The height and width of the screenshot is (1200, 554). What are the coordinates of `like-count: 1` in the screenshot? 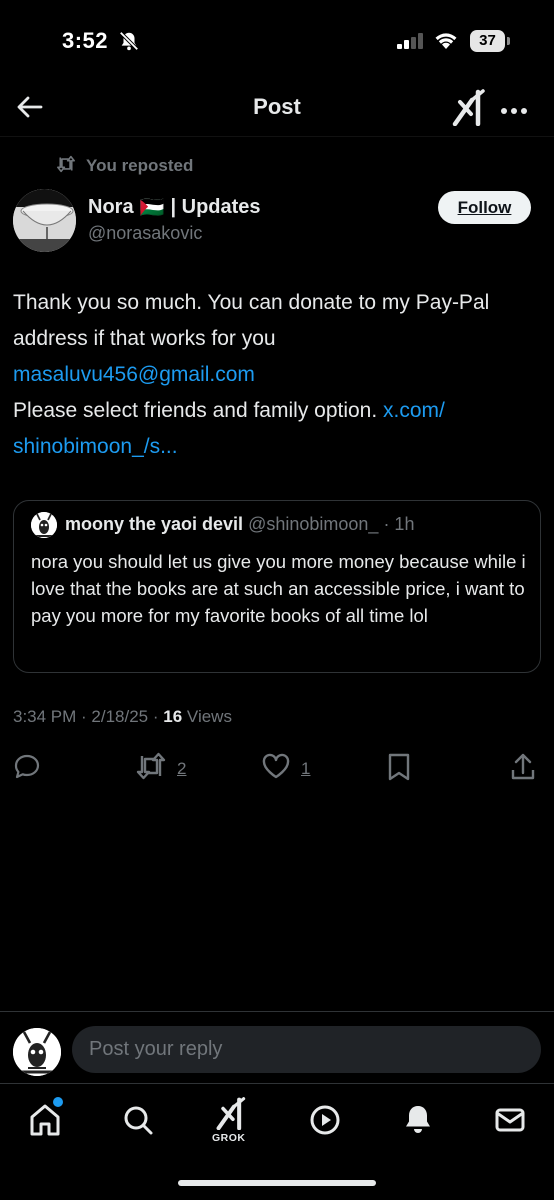 It's located at (305, 769).